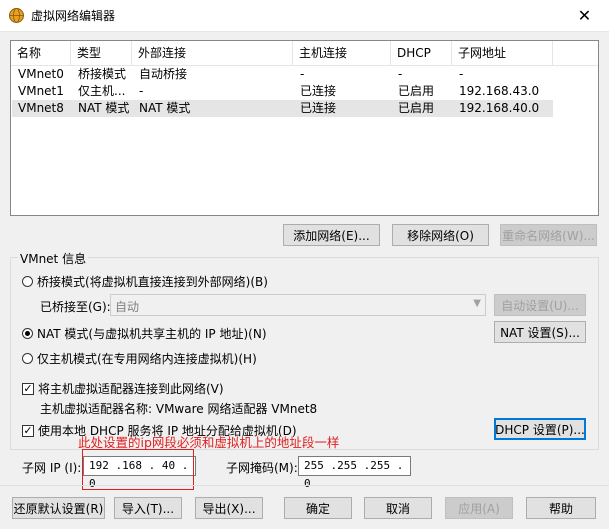 This screenshot has width=609, height=529. I want to click on host-only-radio: 仅主机模式(在专用网络内连接虚拟机)(H), so click(139, 358).